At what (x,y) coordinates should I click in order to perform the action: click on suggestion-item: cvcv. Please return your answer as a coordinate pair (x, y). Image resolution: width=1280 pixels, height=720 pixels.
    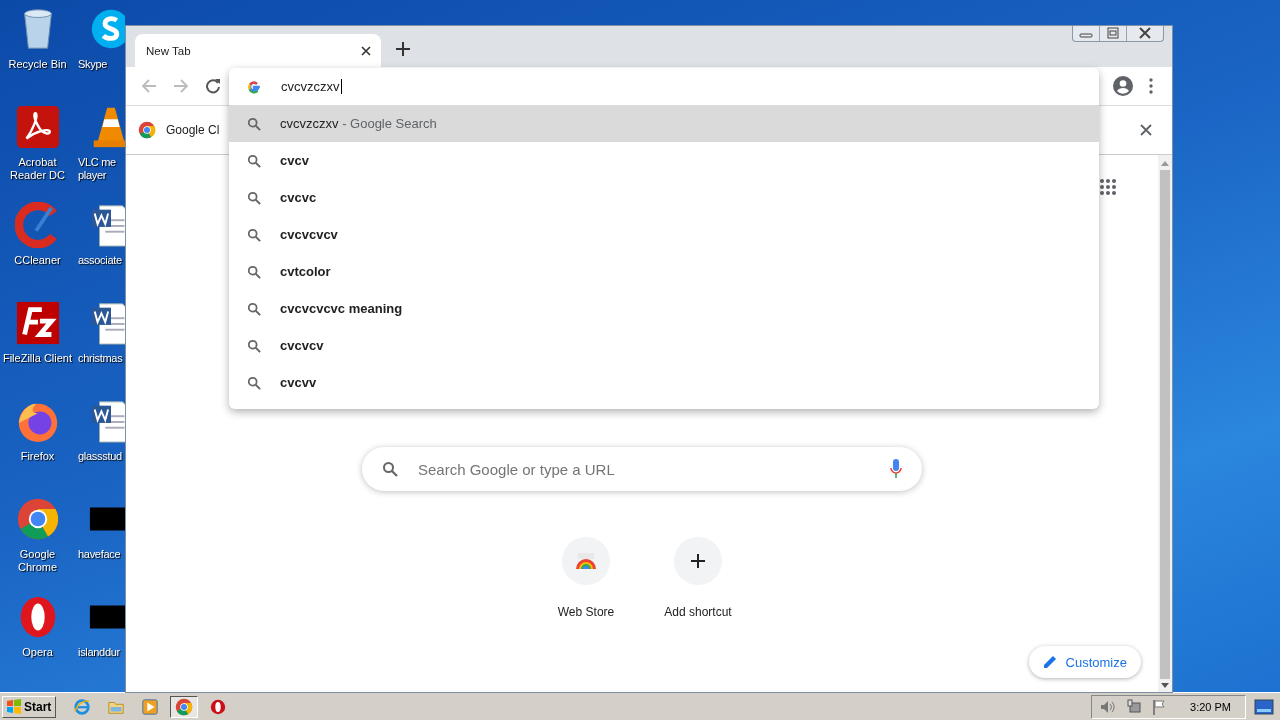
    Looking at the image, I should click on (664, 160).